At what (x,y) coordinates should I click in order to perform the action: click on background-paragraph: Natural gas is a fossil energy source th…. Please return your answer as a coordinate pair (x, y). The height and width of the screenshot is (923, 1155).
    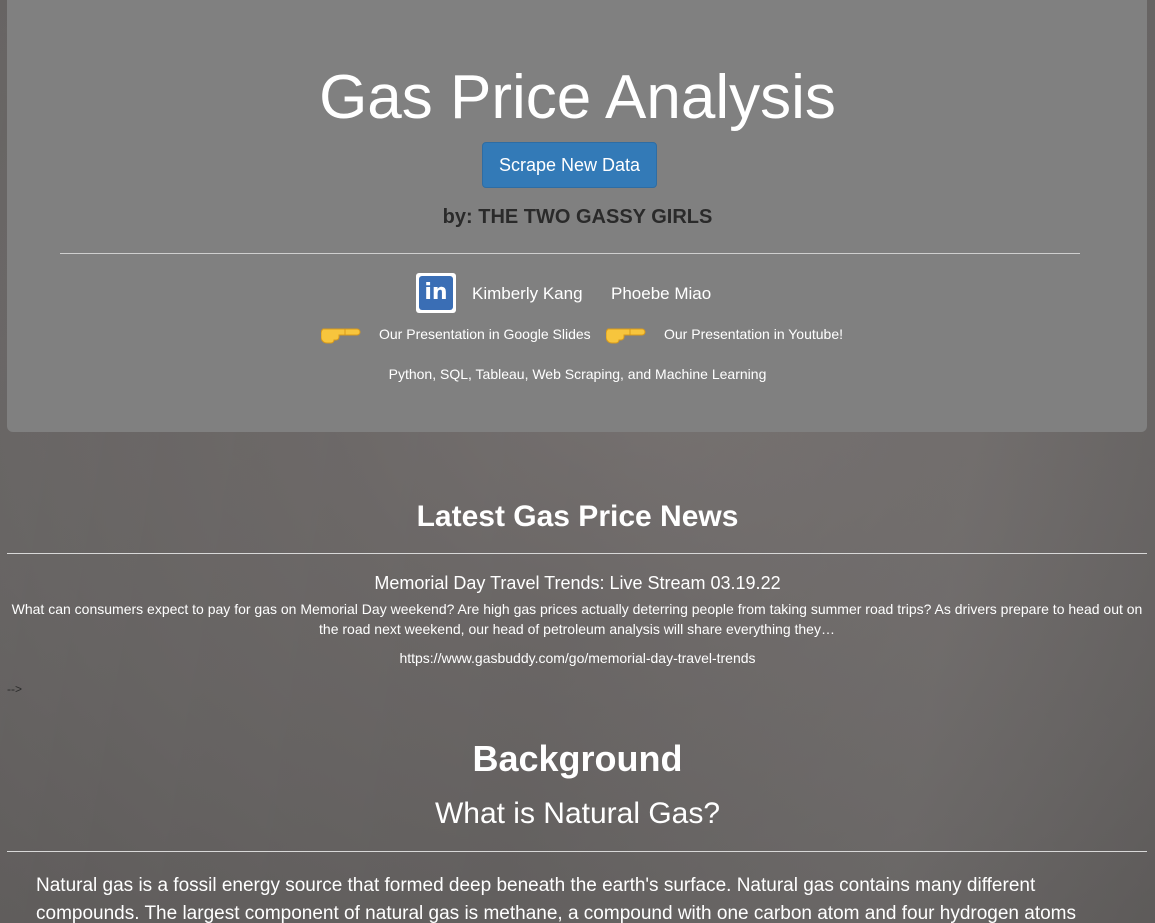
    Looking at the image, I should click on (556, 899).